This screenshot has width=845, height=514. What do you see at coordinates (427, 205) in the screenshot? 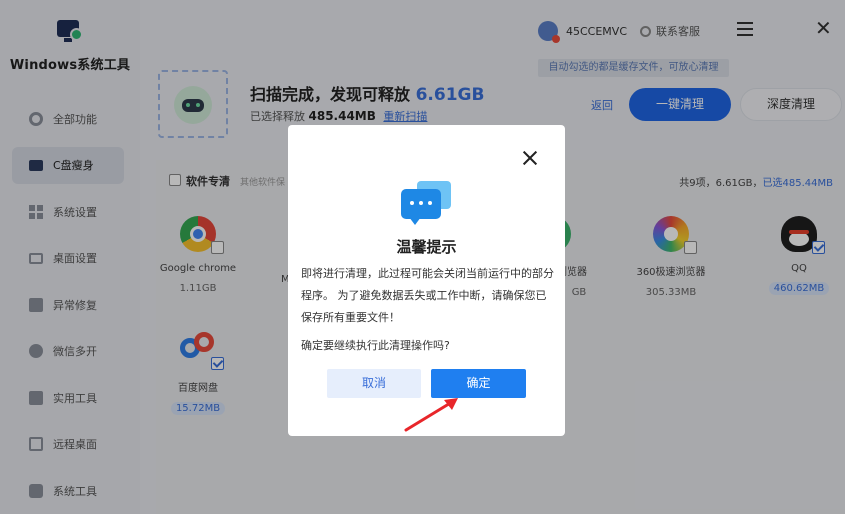
I see `chat-bubble-icon` at bounding box center [427, 205].